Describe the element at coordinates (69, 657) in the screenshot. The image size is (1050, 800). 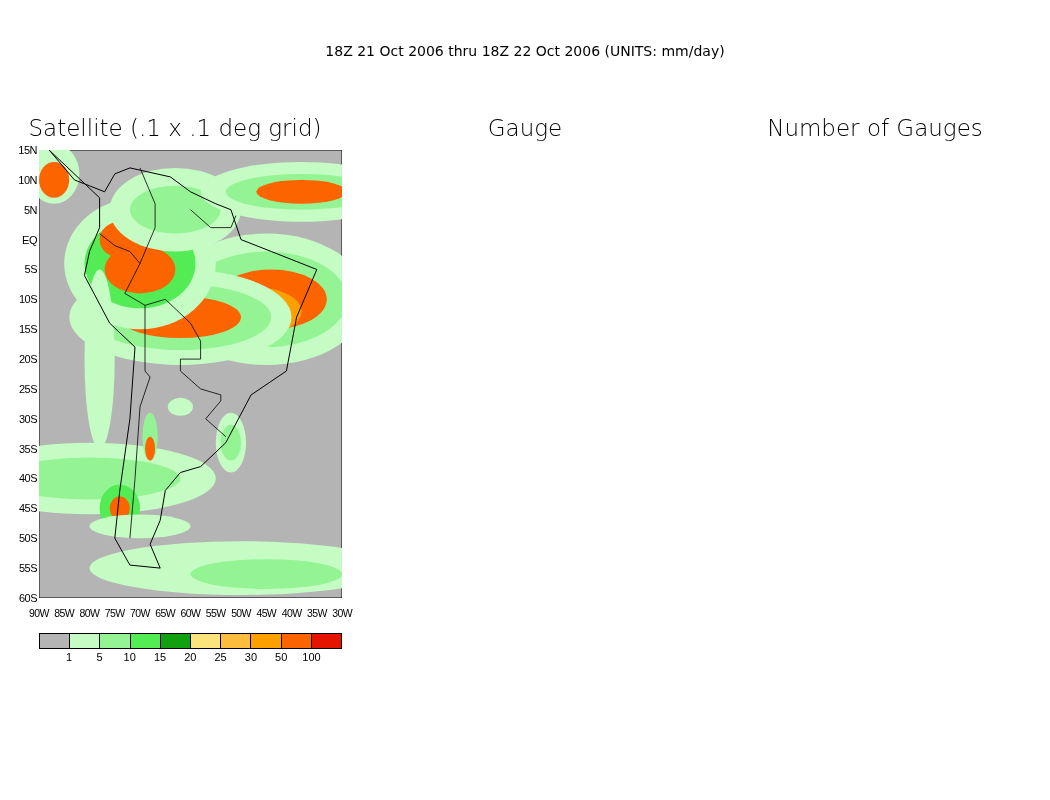
I see `legend-label: 1` at that location.